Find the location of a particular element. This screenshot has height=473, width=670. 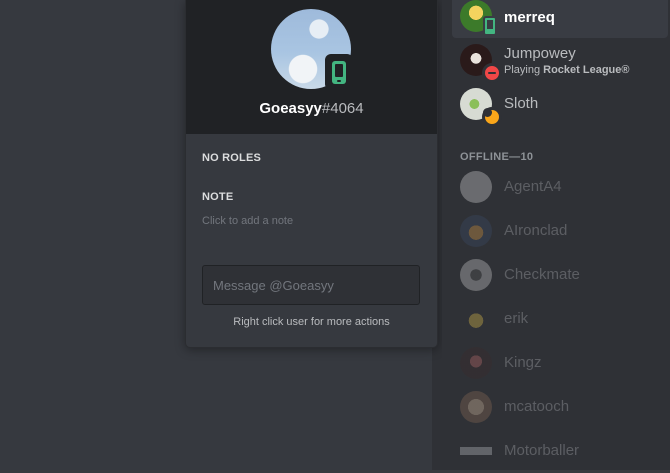

member-name: erik is located at coordinates (516, 318).